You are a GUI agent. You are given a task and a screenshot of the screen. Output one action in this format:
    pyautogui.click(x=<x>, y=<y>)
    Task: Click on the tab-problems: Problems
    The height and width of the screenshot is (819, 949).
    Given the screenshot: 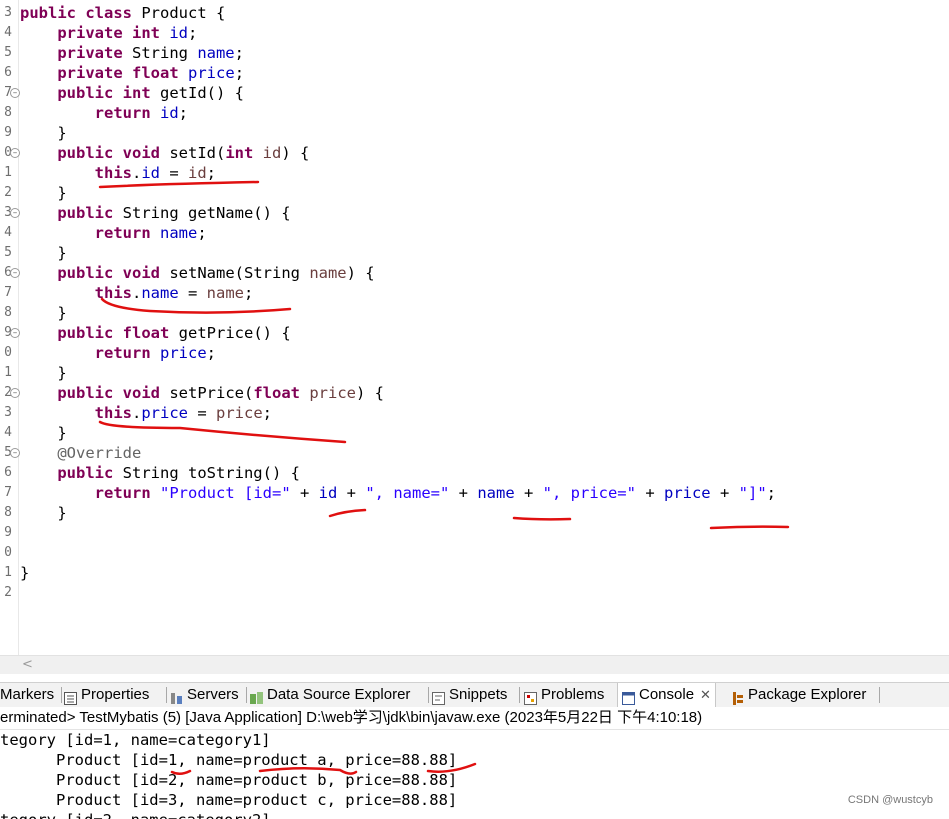 What is the action you would take?
    pyautogui.click(x=564, y=695)
    